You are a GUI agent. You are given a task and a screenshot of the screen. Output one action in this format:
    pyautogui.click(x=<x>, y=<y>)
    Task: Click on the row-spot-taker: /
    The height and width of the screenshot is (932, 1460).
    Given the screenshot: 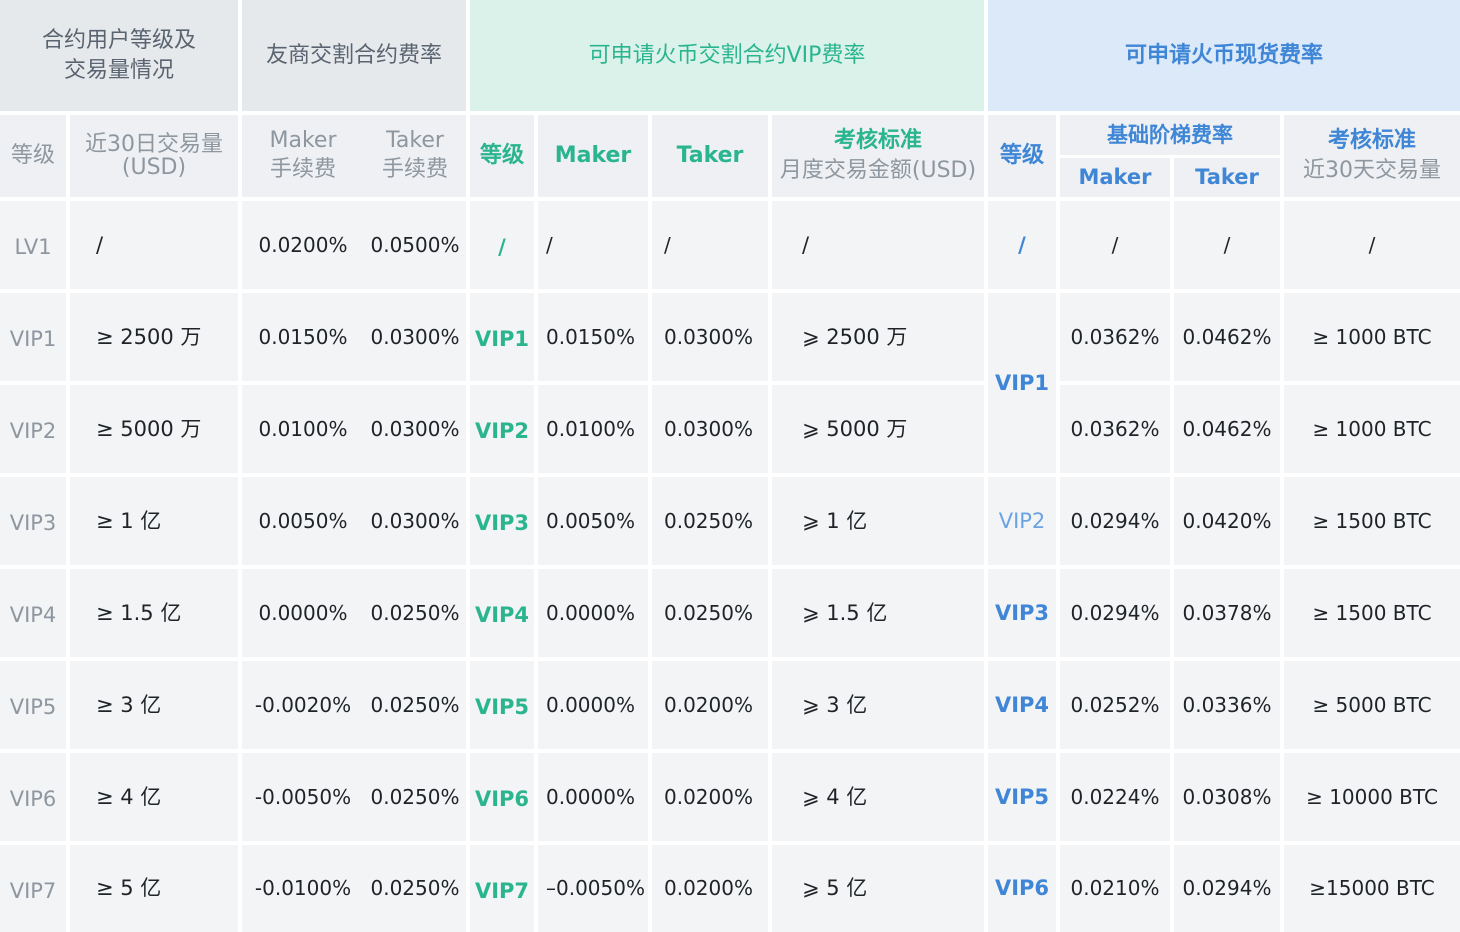 What is the action you would take?
    pyautogui.click(x=1227, y=244)
    